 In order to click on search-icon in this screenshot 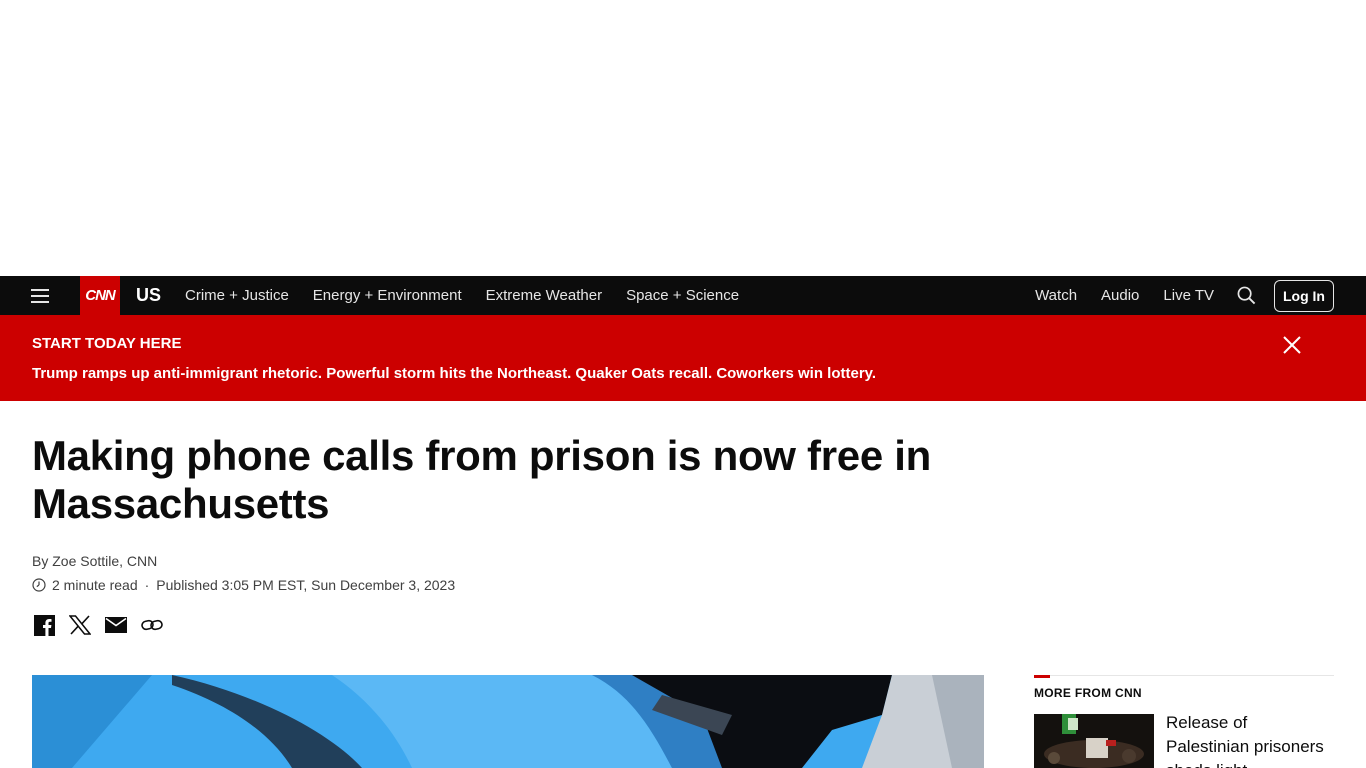, I will do `click(1246, 295)`.